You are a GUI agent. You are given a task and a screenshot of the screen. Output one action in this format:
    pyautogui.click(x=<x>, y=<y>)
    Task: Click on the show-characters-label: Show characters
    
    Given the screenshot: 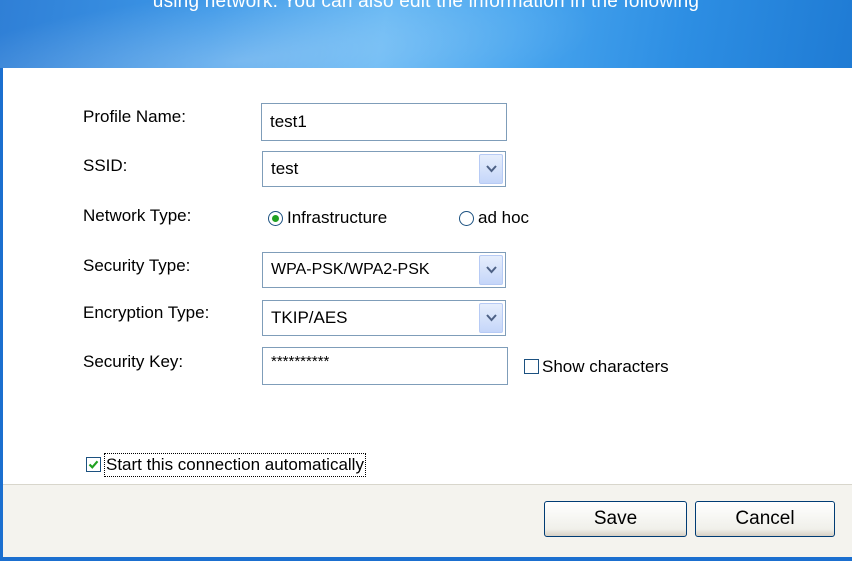 What is the action you would take?
    pyautogui.click(x=605, y=367)
    